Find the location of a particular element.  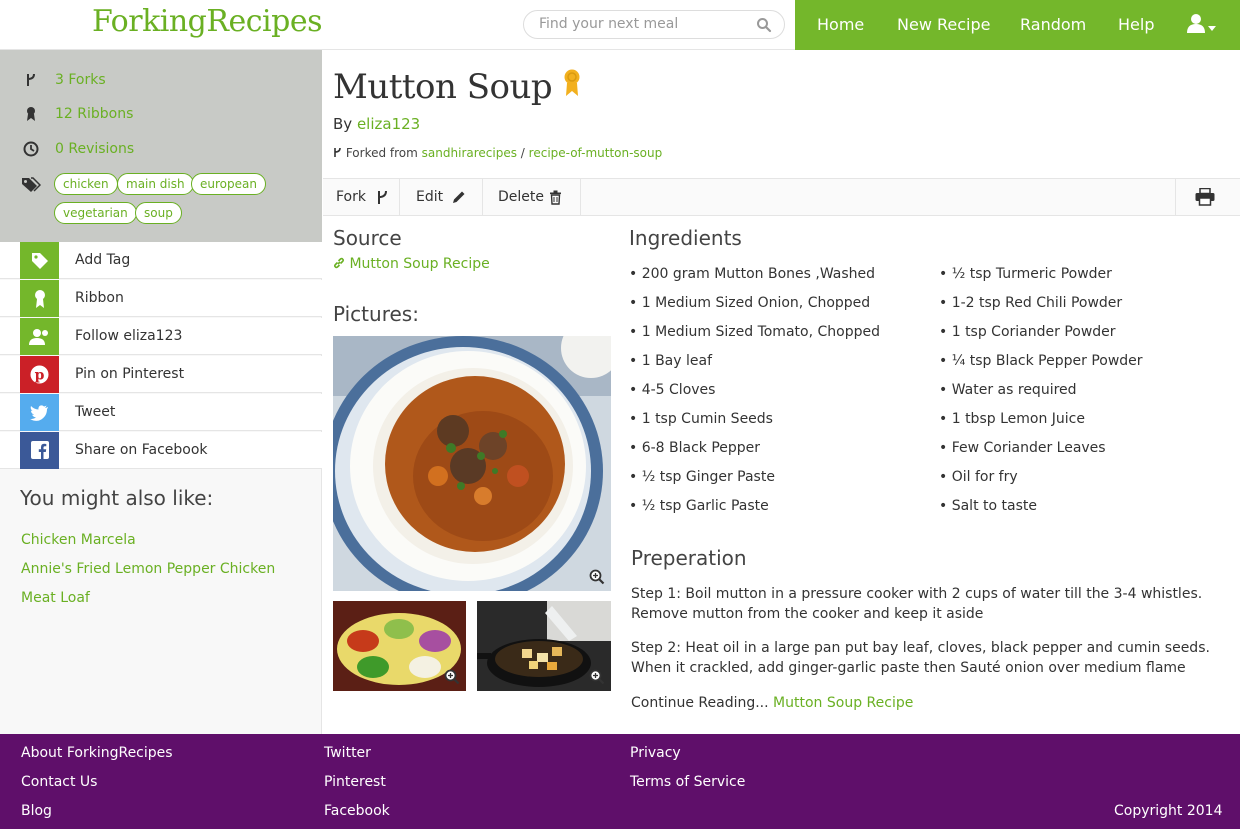

caret-down-icon is located at coordinates (1212, 28).